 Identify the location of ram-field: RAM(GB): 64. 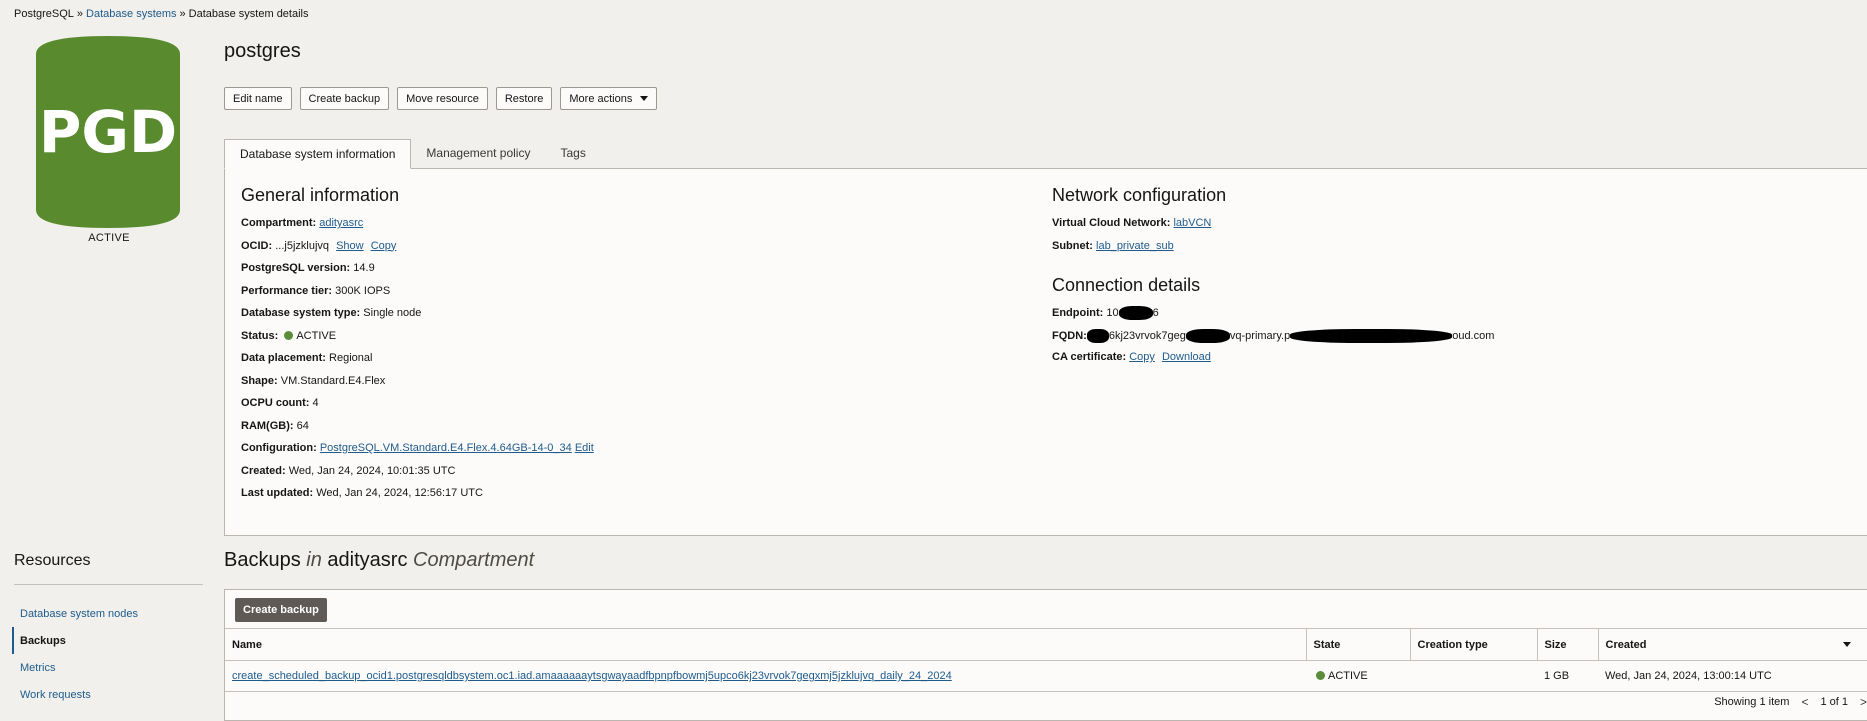
(275, 425).